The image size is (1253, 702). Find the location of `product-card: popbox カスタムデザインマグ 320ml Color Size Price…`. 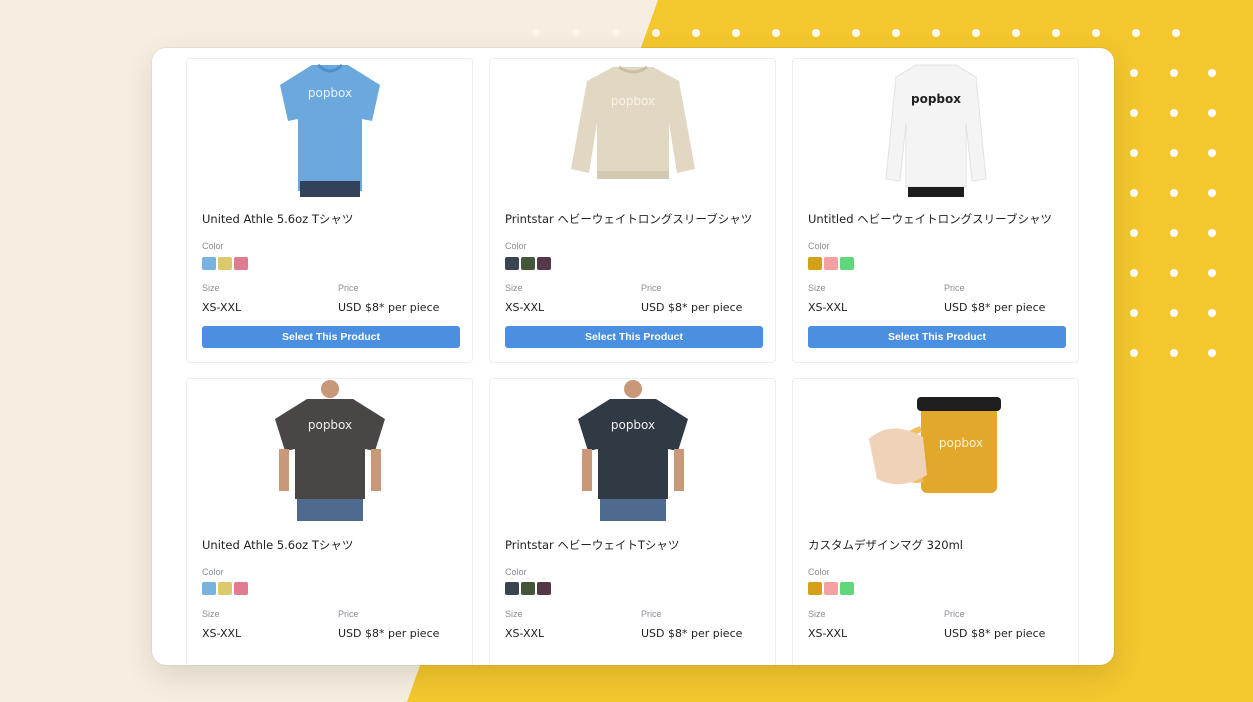

product-card: popbox カスタムデザインマグ 320ml Color Size Price… is located at coordinates (935, 521).